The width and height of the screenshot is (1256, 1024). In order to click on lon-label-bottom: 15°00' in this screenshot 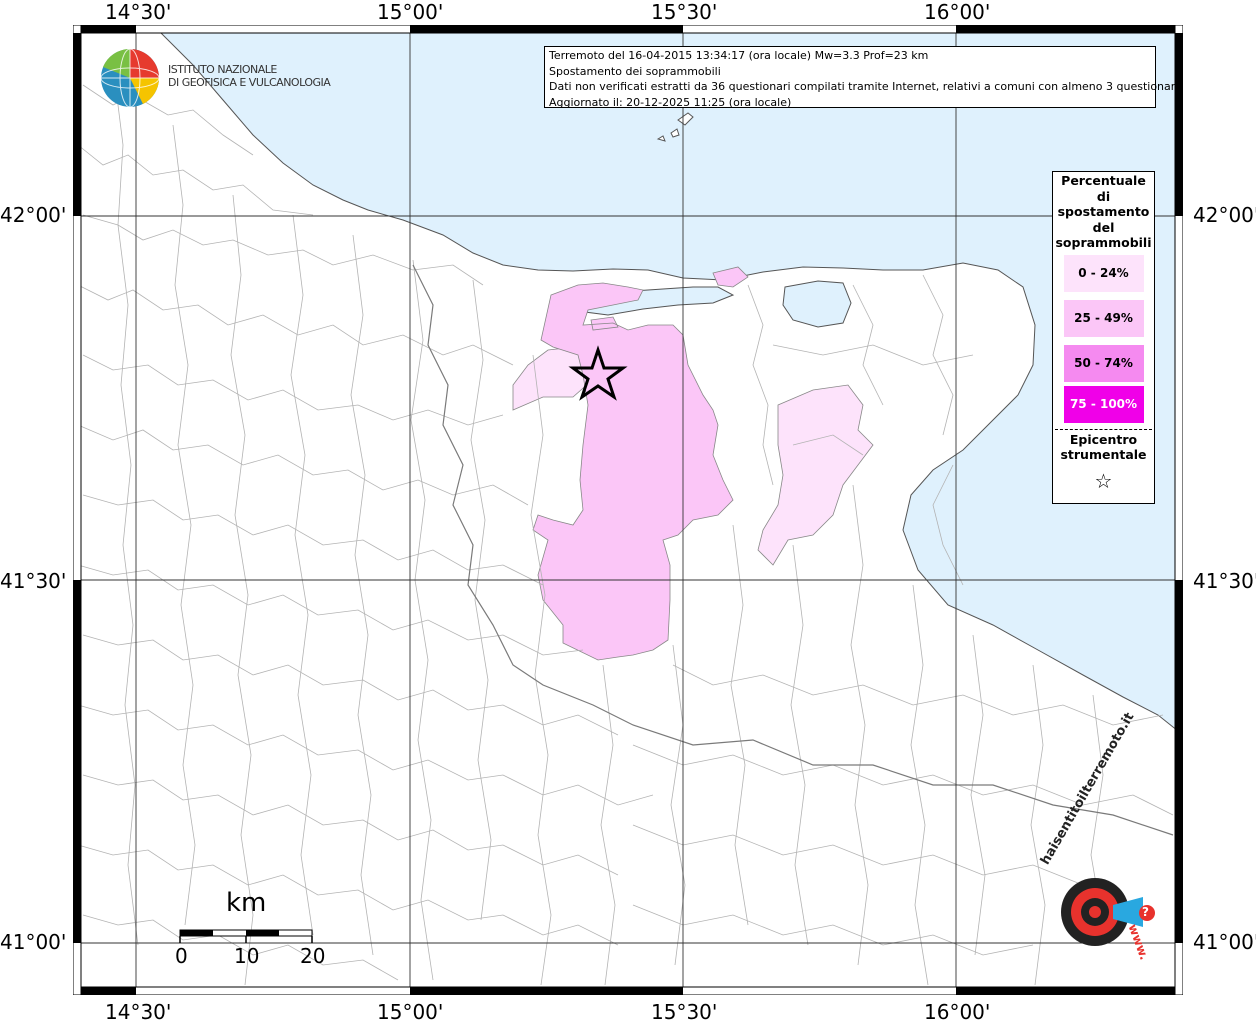, I will do `click(410, 1012)`.